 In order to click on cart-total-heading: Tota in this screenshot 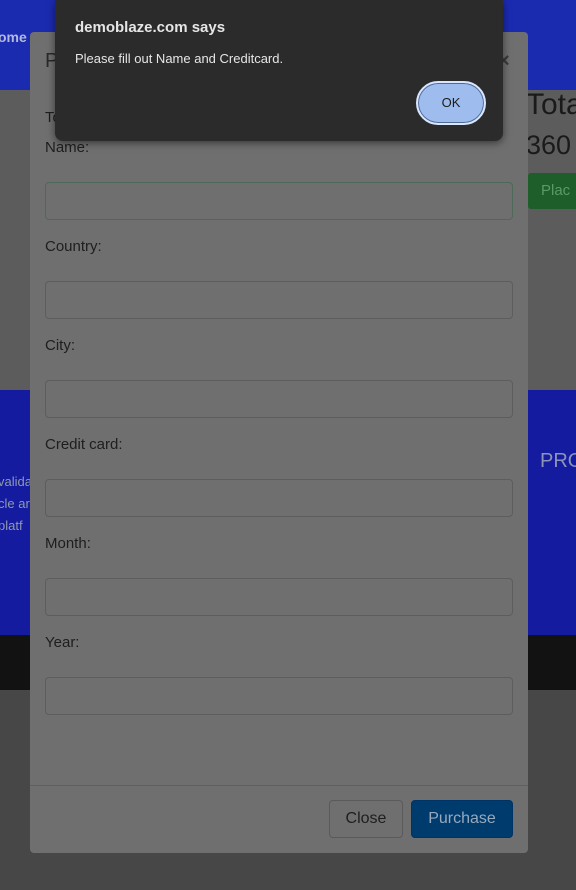, I will do `click(551, 104)`.